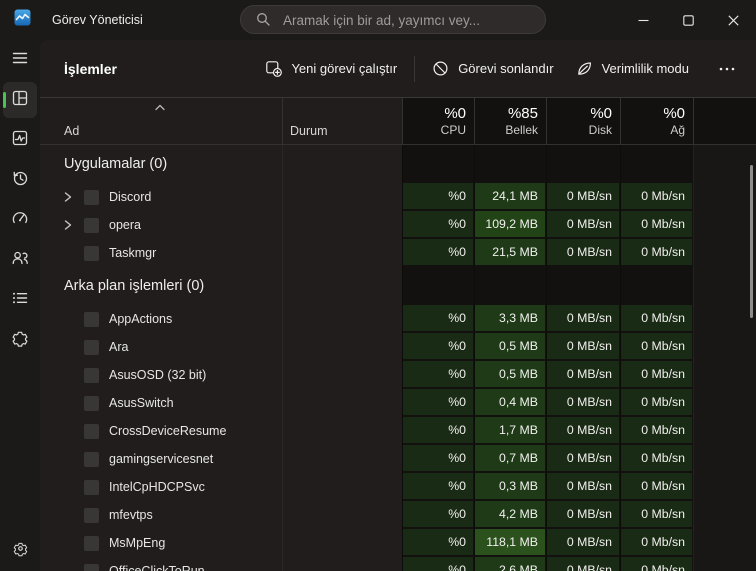  What do you see at coordinates (408, 20) in the screenshot?
I see `search-input` at bounding box center [408, 20].